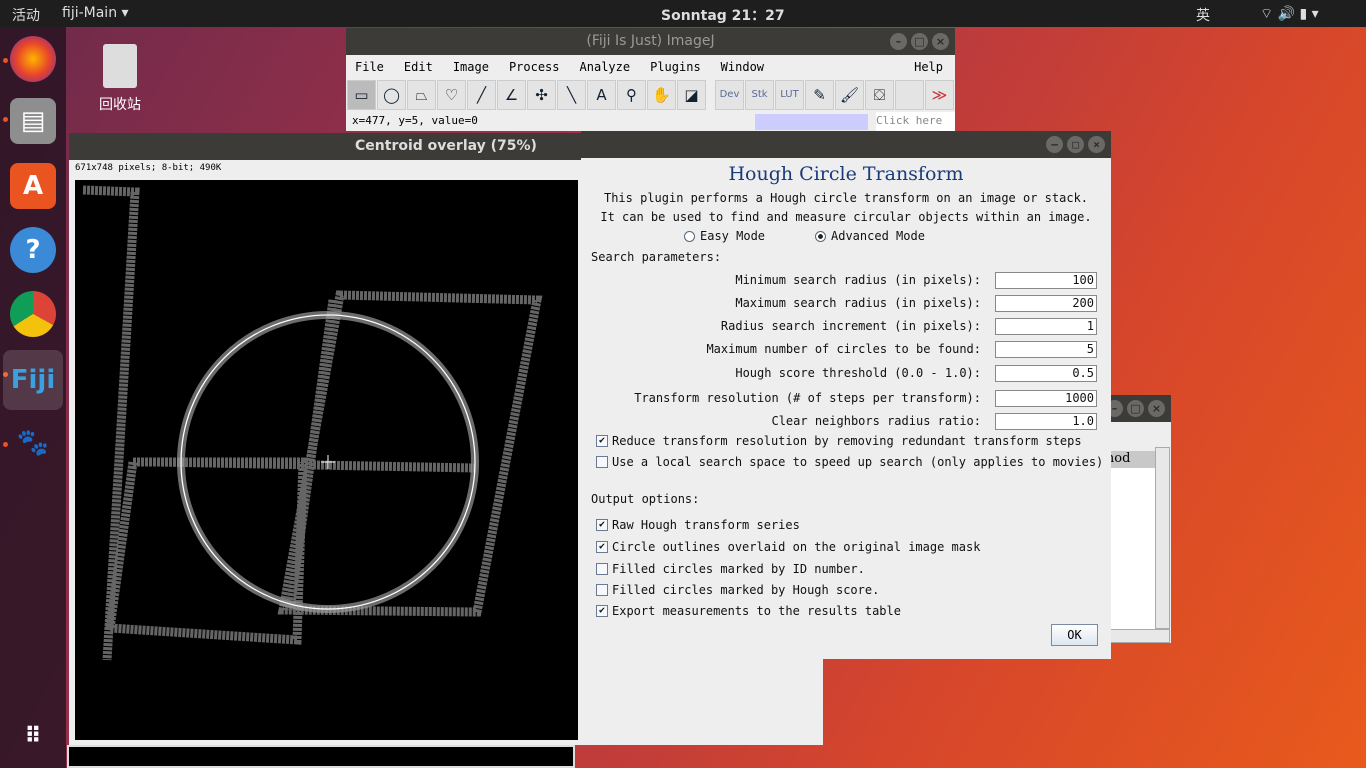  I want to click on advanced-mode-radio: Advanced Mode, so click(870, 236).